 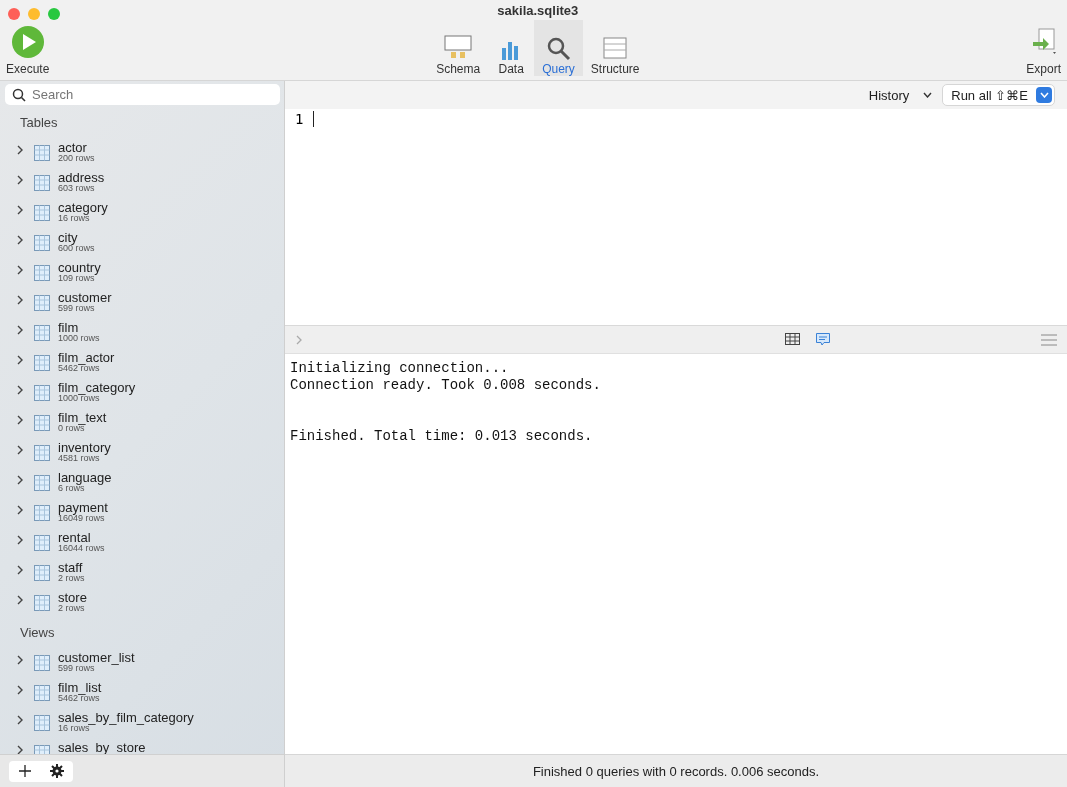 I want to click on run-all-button: Run all ⇧⌘E, so click(x=998, y=95).